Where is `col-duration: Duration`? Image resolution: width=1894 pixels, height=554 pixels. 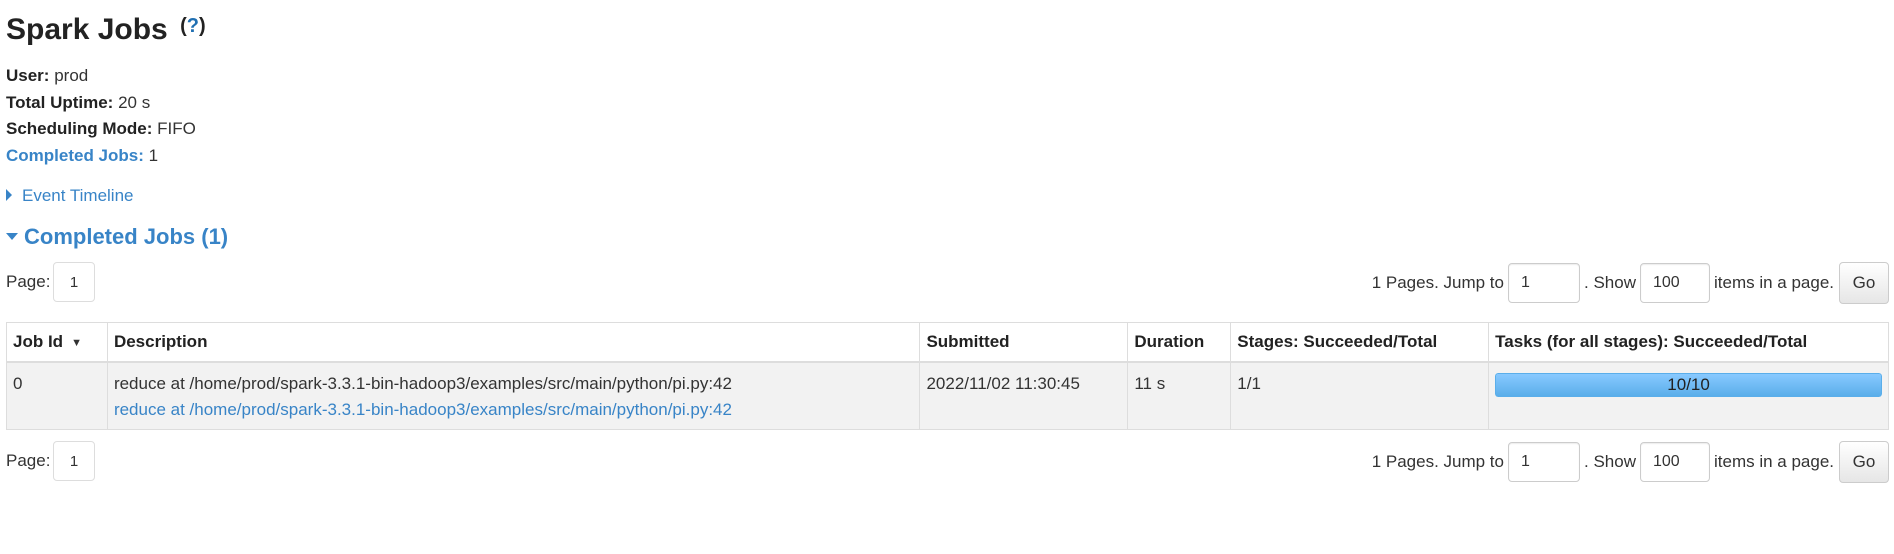
col-duration: Duration is located at coordinates (1179, 342).